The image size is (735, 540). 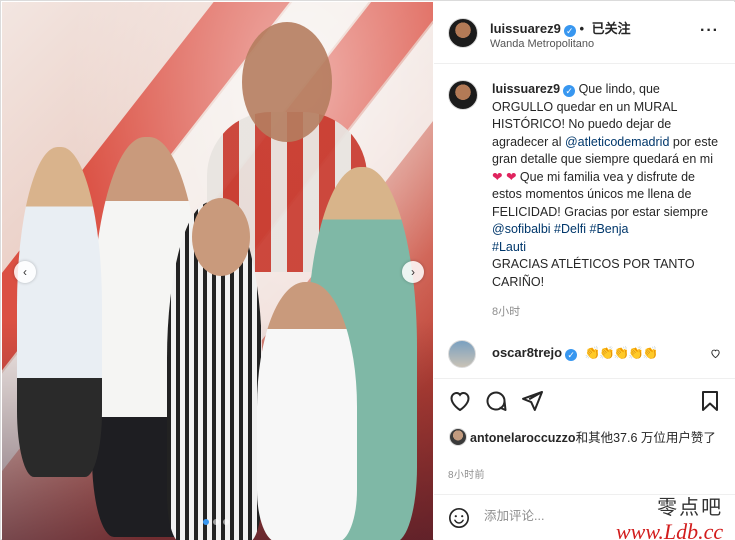 I want to click on likes-summary: antonelaroccuzzo和其他37.6 万位用户赞了, so click(x=588, y=438).